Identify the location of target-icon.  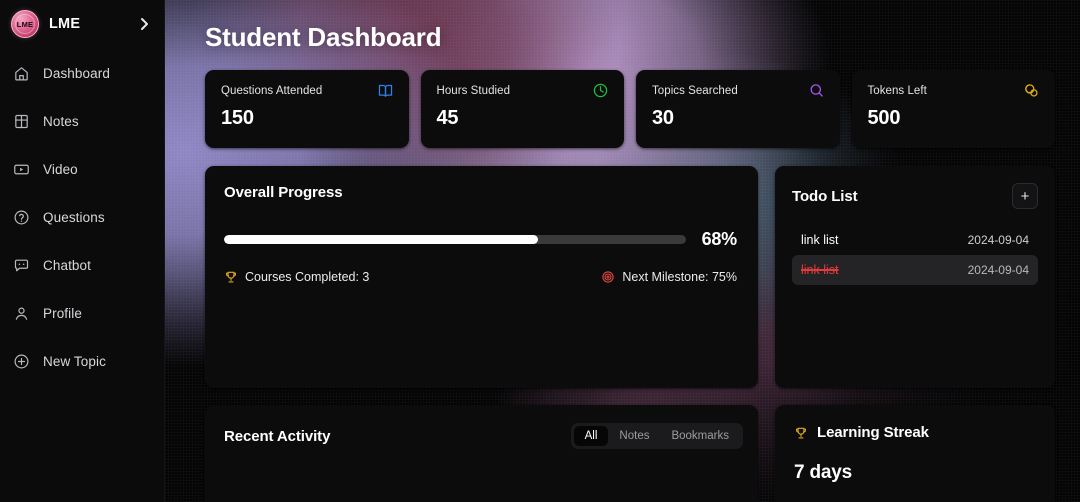
(608, 277).